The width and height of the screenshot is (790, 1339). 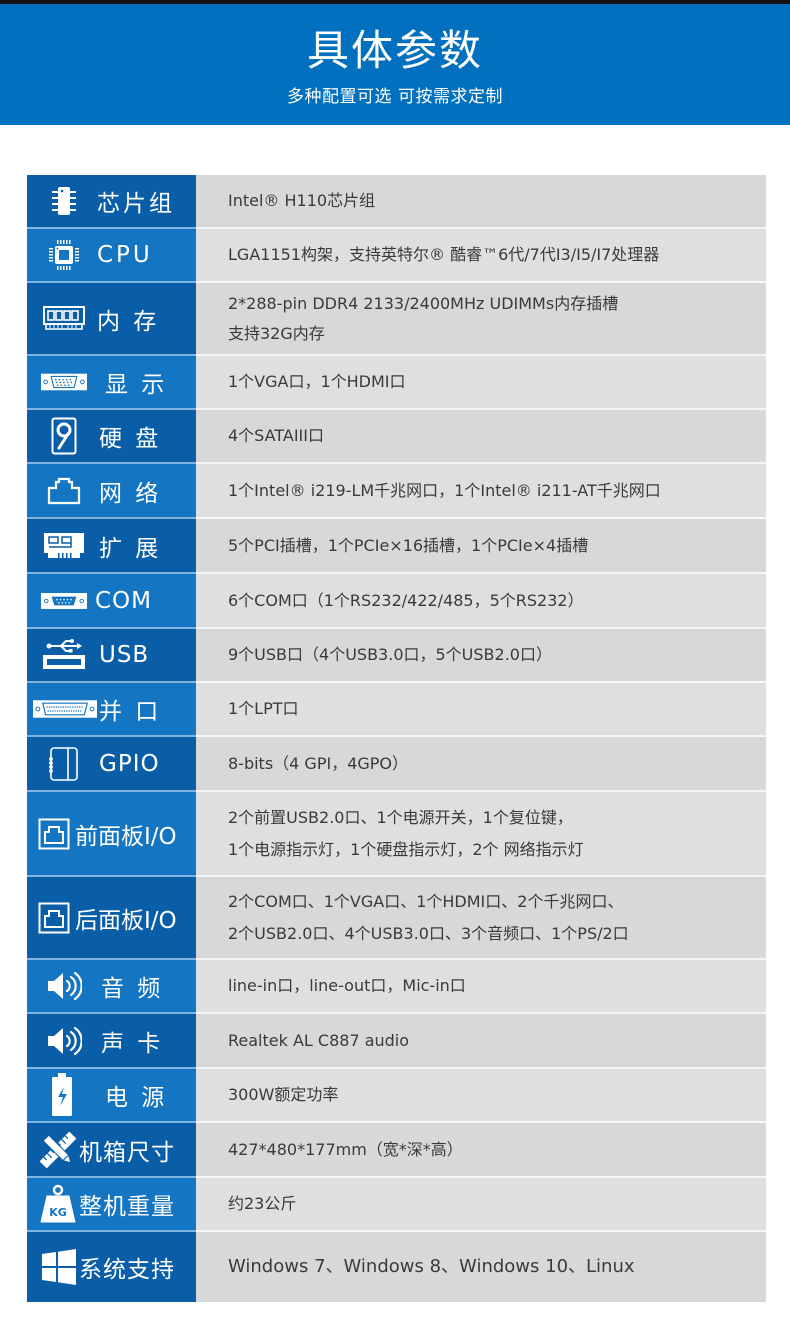 I want to click on spec-row-power: 电 源 300W额定功率, so click(x=396, y=1096).